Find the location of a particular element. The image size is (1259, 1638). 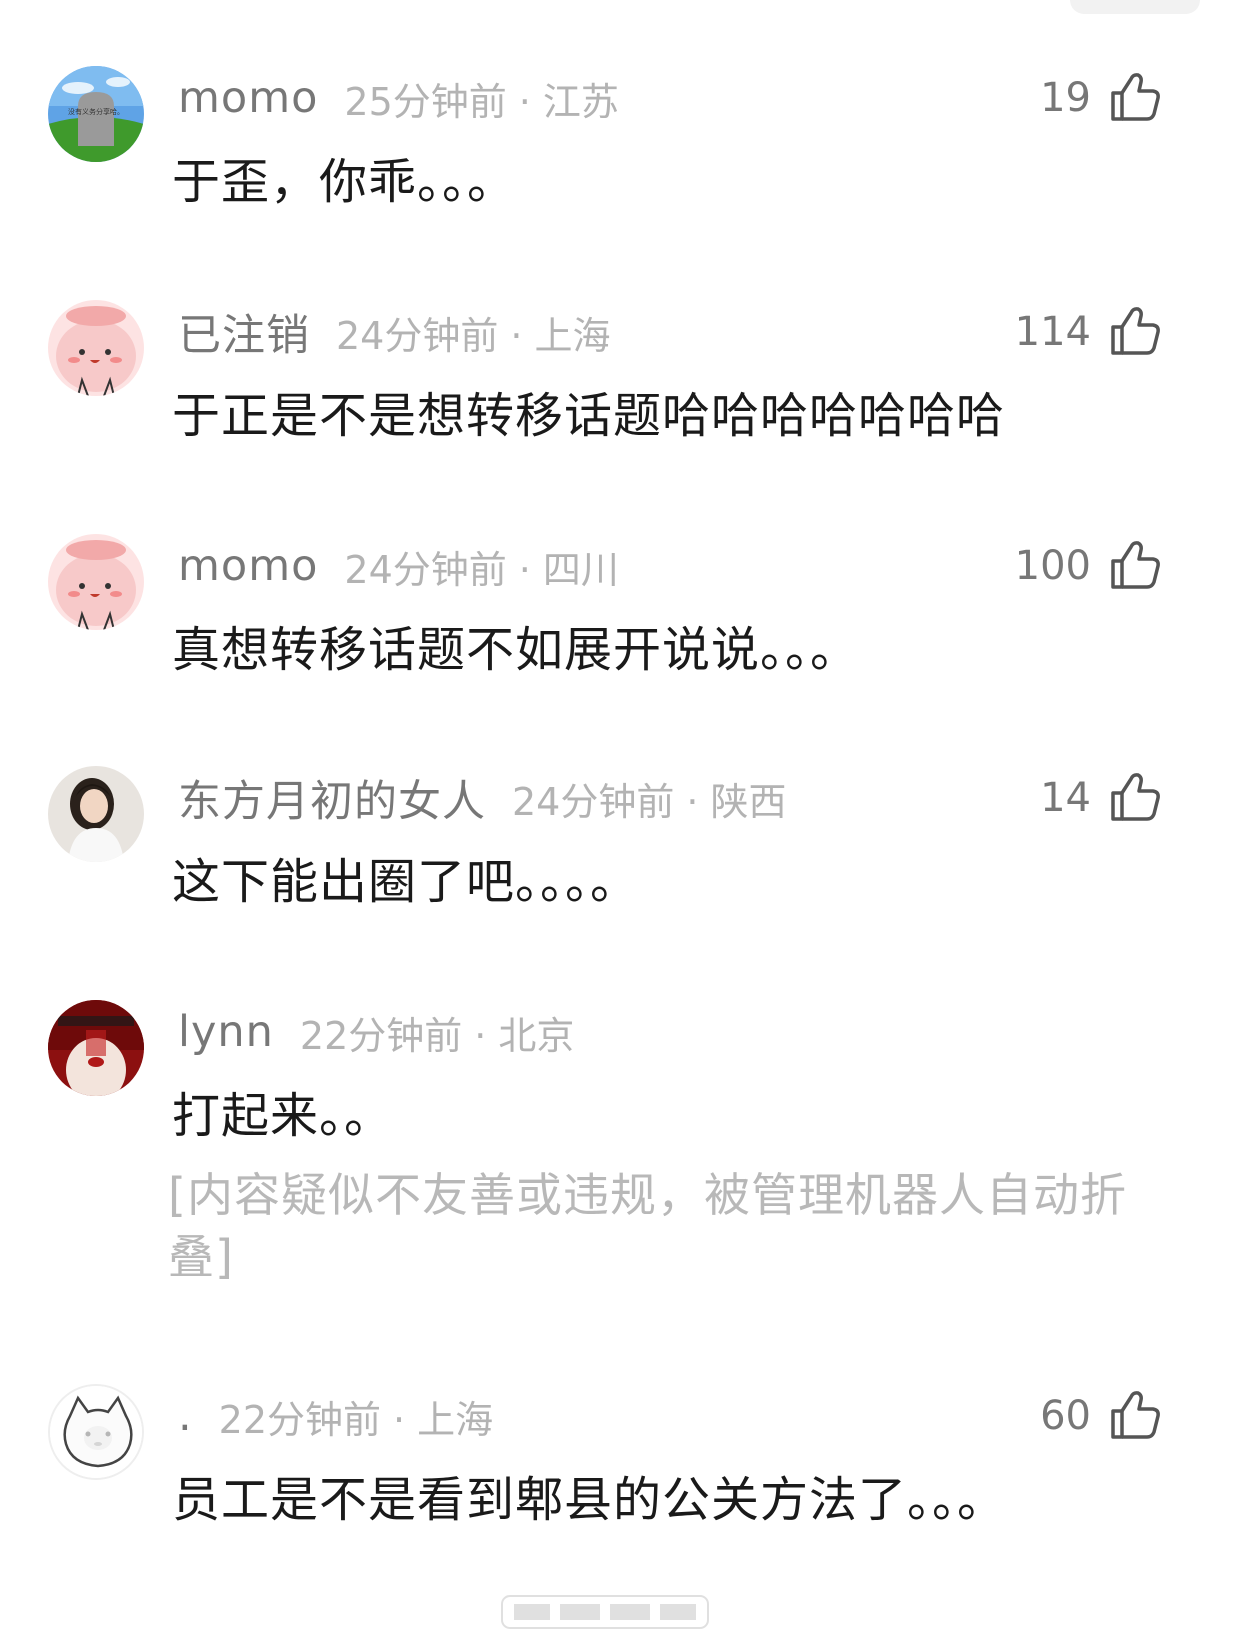

like-button: 100 is located at coordinates (1089, 566).